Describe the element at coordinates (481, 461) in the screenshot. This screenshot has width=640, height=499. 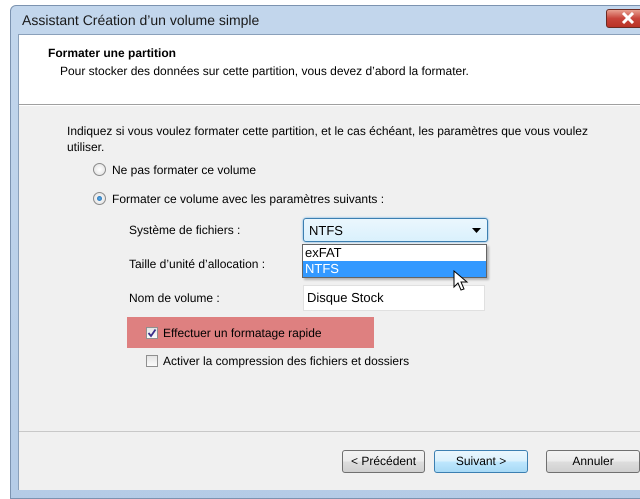
I see `wizard-button: Suivant >` at that location.